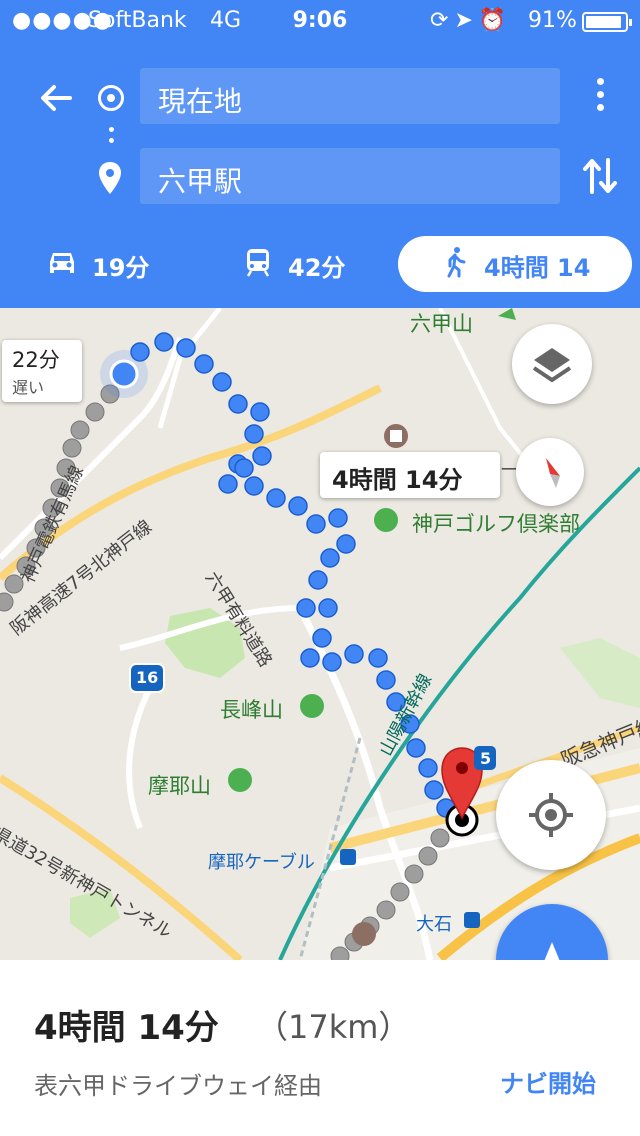 The width and height of the screenshot is (640, 1136). Describe the element at coordinates (111, 98) in the screenshot. I see `origin-marker-icon` at that location.